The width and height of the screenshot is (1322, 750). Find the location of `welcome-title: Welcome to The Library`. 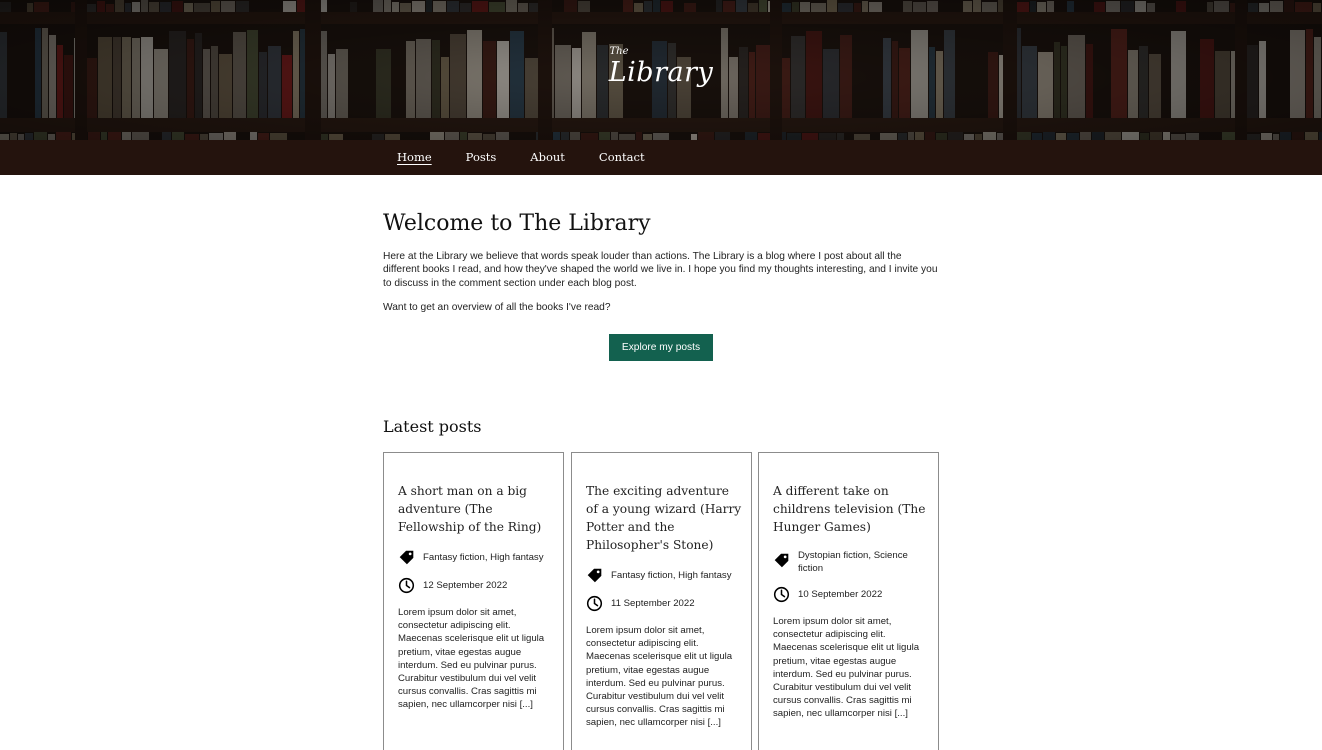

welcome-title: Welcome to The Library is located at coordinates (517, 223).